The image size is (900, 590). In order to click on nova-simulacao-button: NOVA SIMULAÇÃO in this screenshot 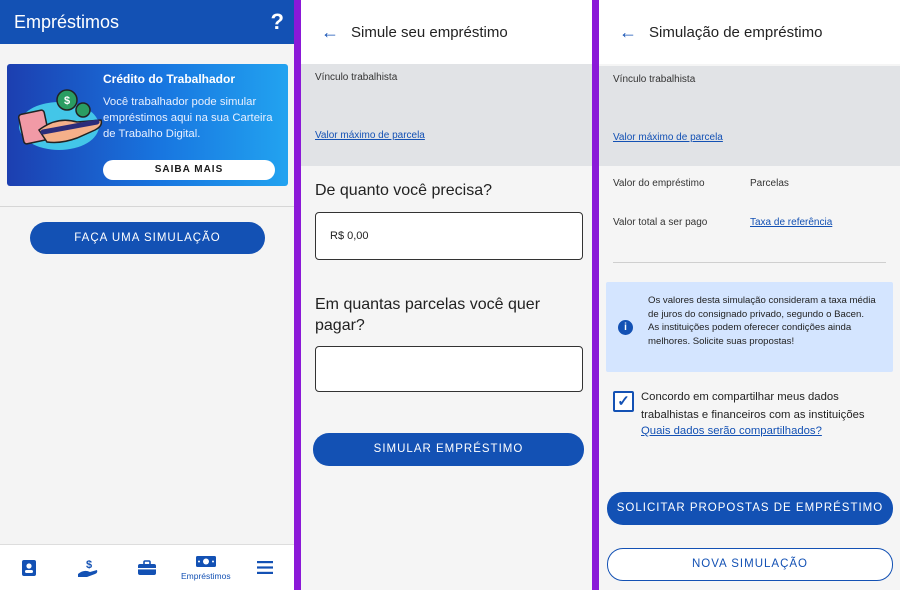, I will do `click(750, 564)`.